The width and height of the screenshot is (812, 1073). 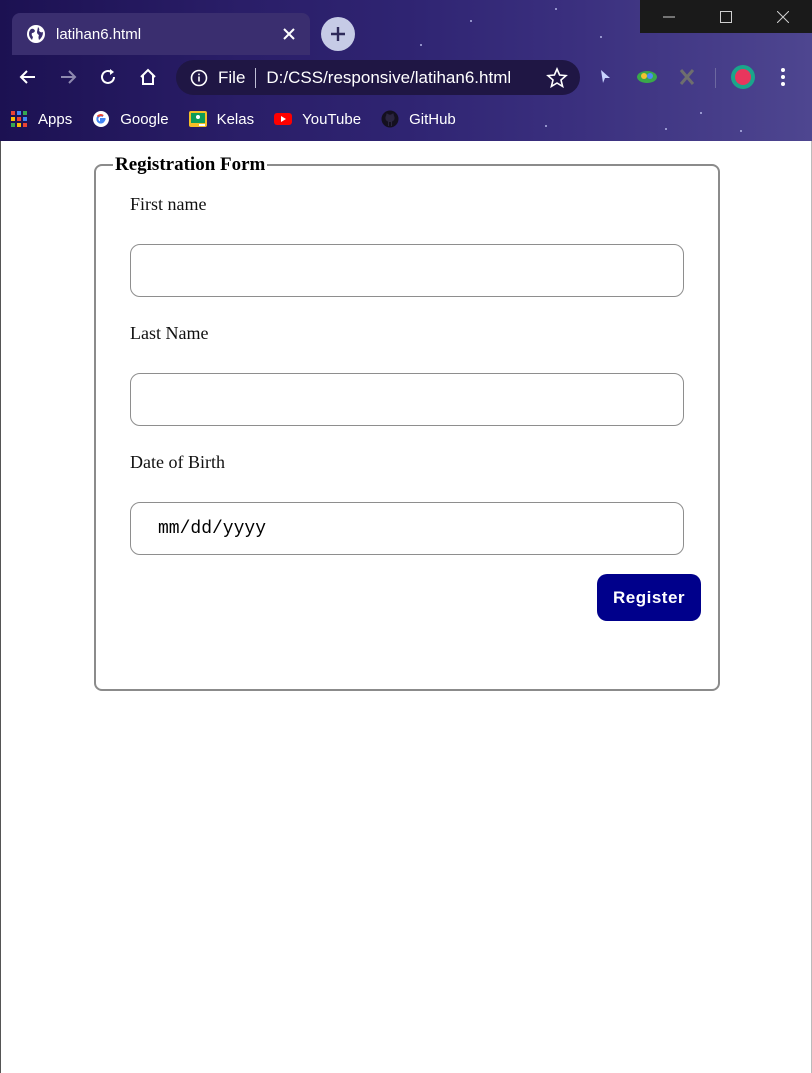 I want to click on close-window-button, so click(x=782, y=16).